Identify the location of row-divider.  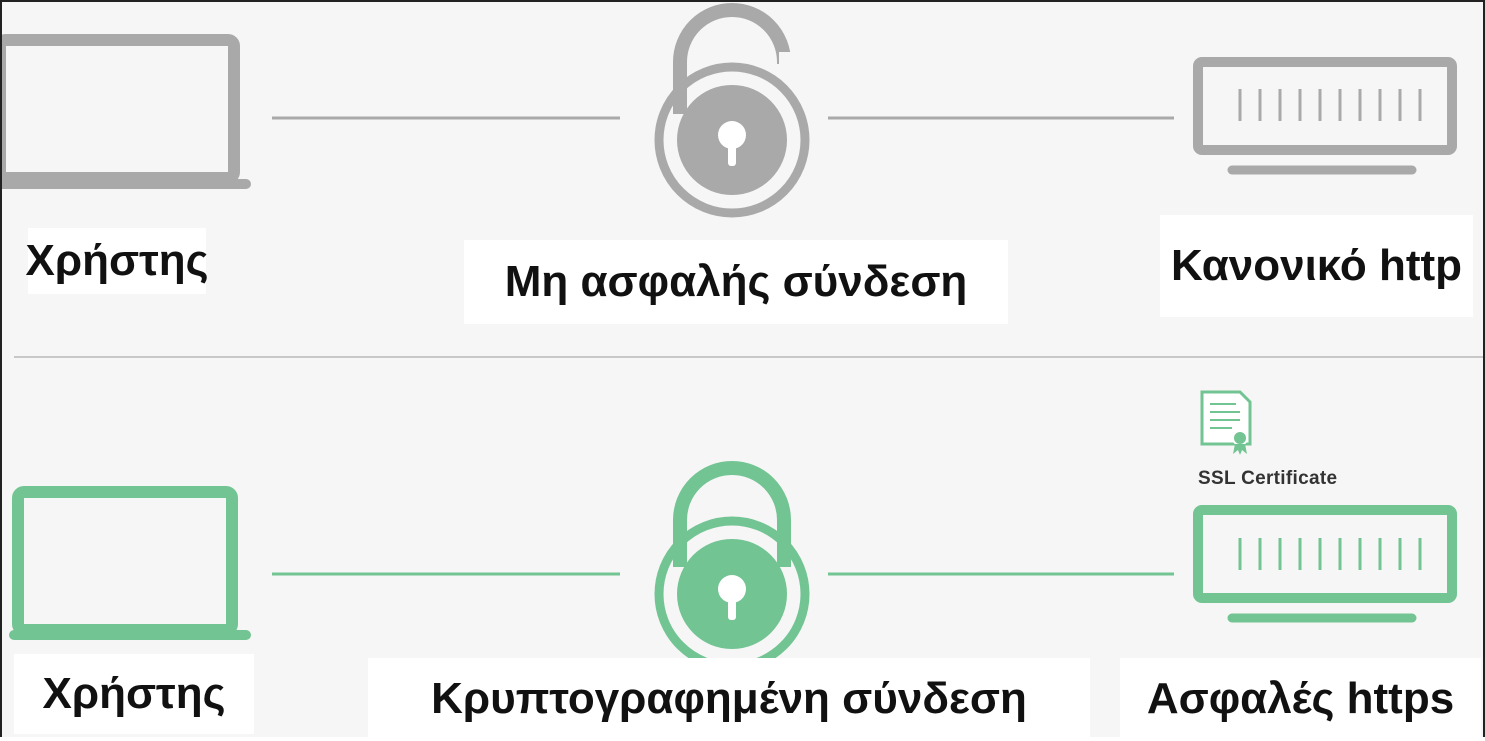
(748, 357).